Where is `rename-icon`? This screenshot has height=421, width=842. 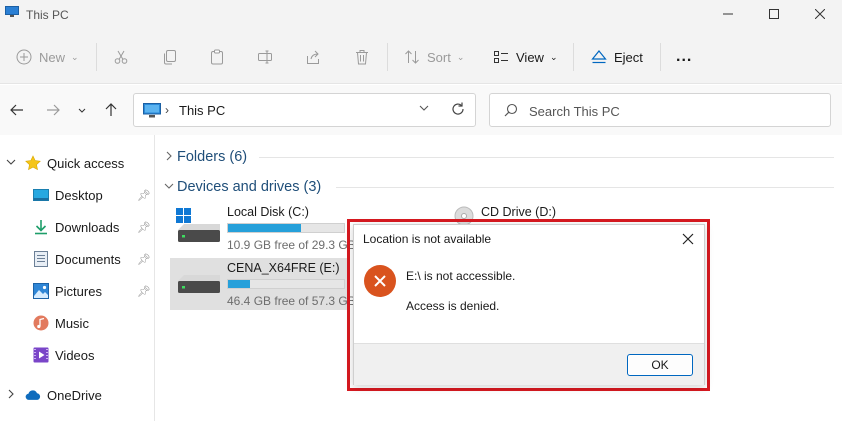 rename-icon is located at coordinates (265, 57).